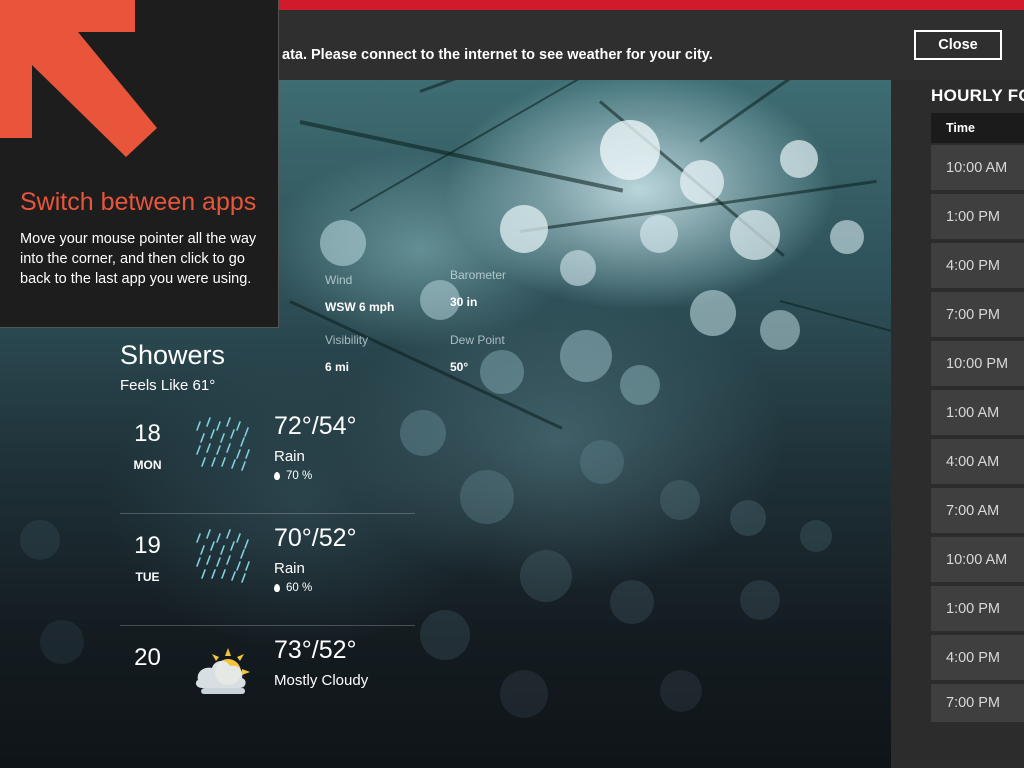 The height and width of the screenshot is (768, 1024). Describe the element at coordinates (977, 363) in the screenshot. I see `hourly-row: 10:00 PM` at that location.